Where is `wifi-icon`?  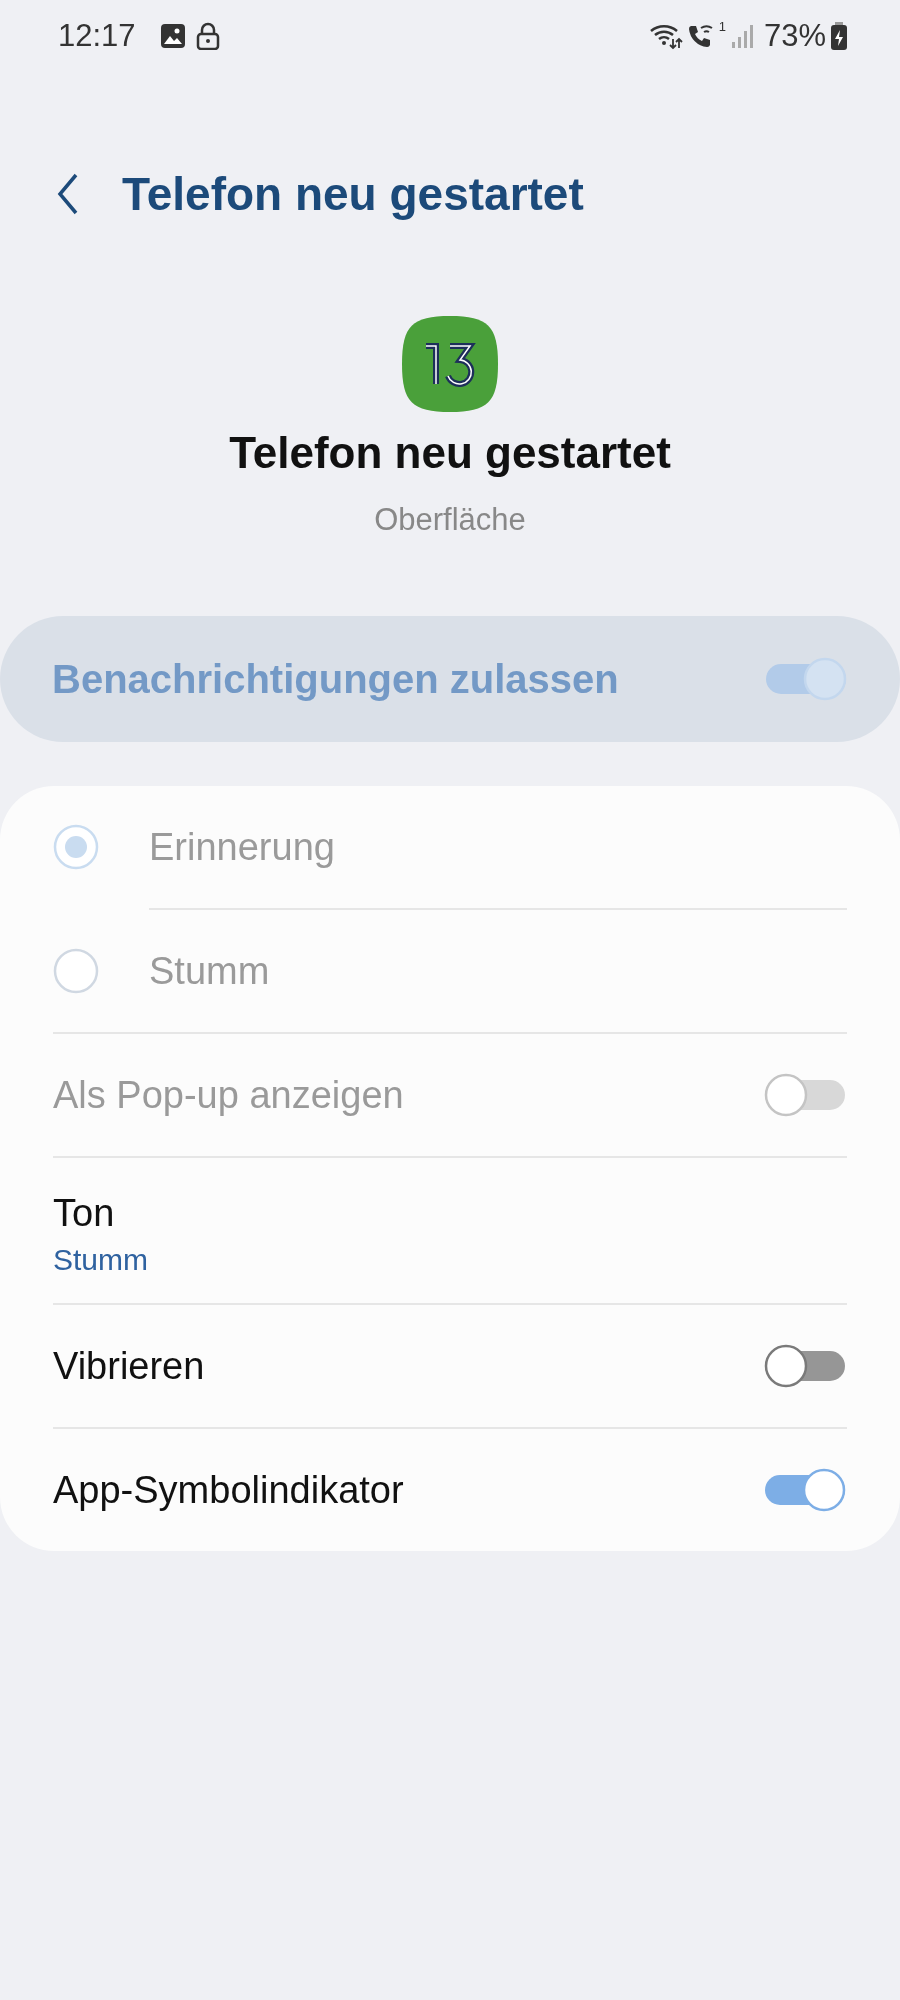 wifi-icon is located at coordinates (665, 36).